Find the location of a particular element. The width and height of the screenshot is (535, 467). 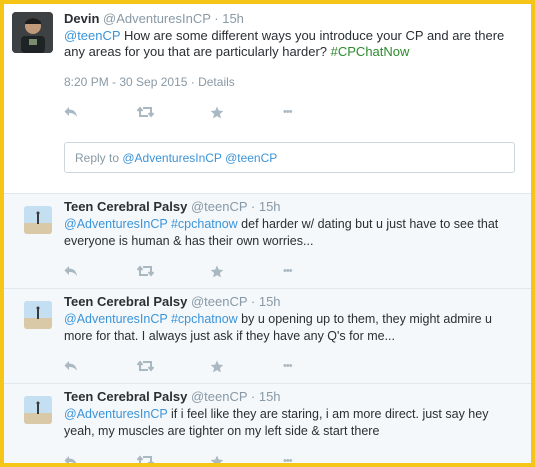

tweet-meta: 8:20 PM - 30 Sep 2015 · Details is located at coordinates (149, 82).